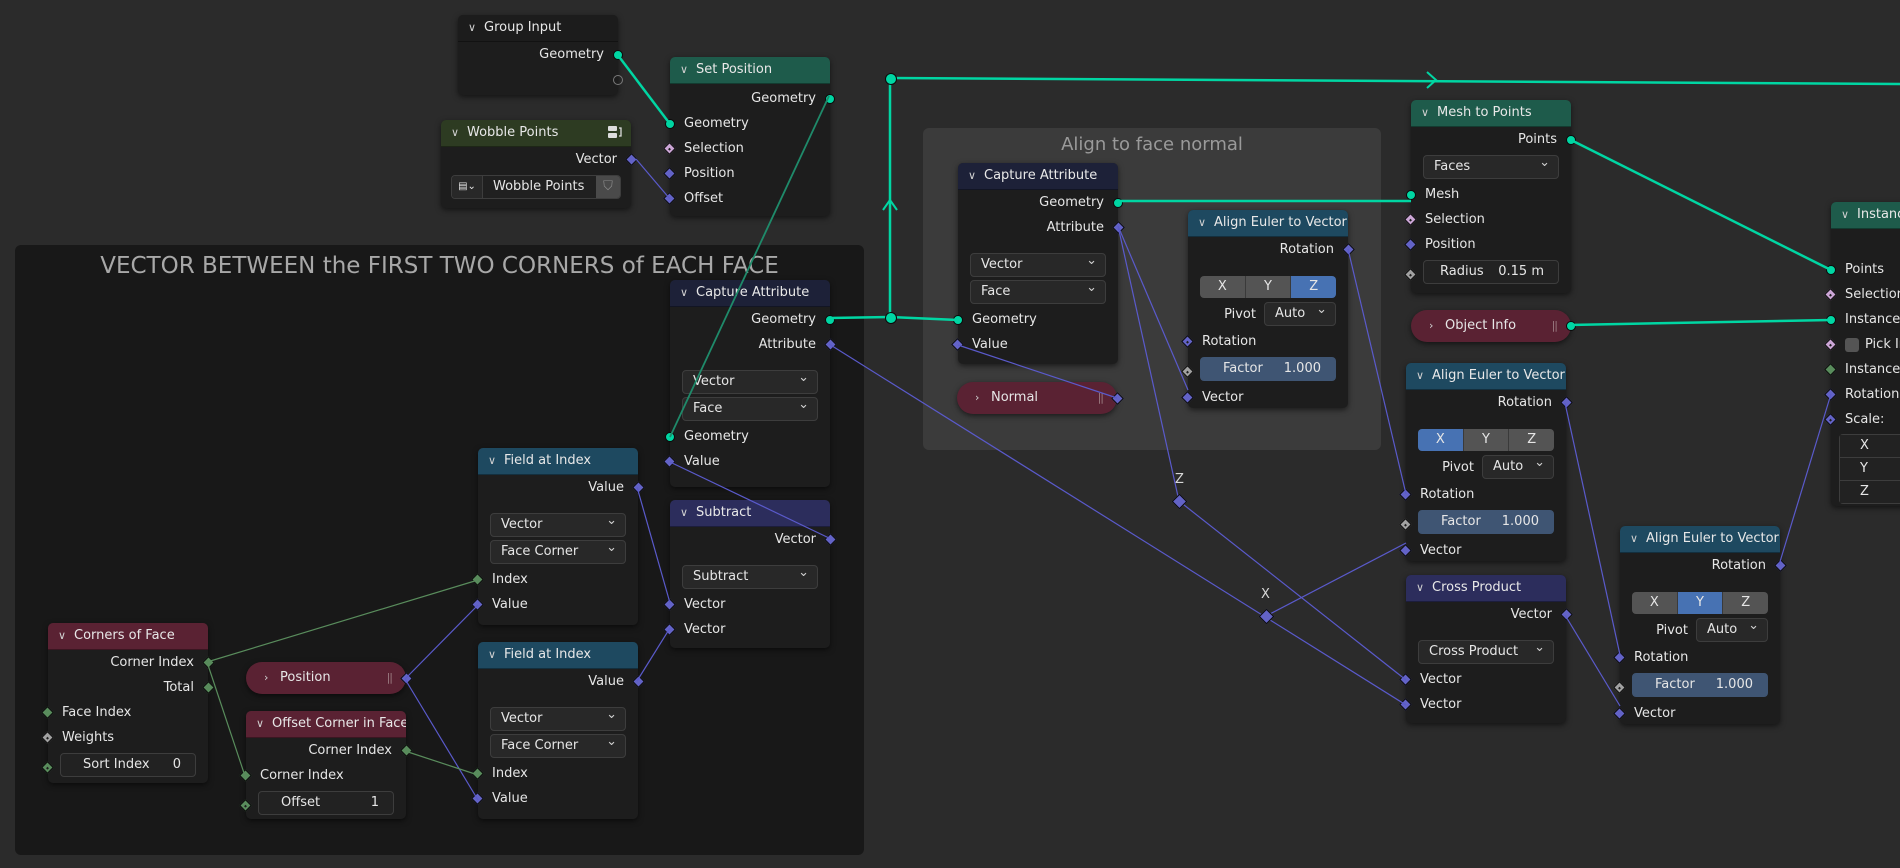 This screenshot has width=1900, height=868. I want to click on shield-icon: ⛉, so click(608, 187).